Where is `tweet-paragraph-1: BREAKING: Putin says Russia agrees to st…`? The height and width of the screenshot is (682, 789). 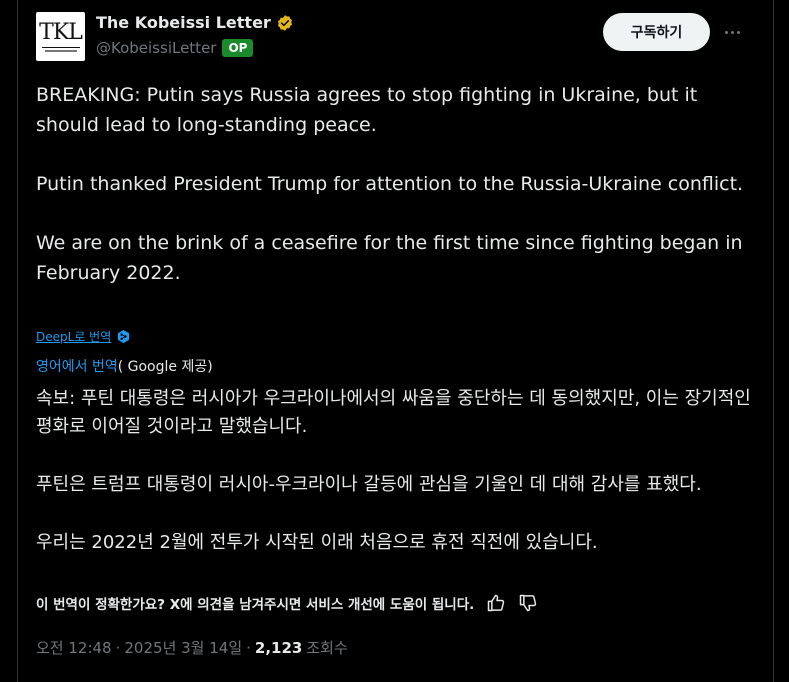 tweet-paragraph-1: BREAKING: Putin says Russia agrees to st… is located at coordinates (367, 110).